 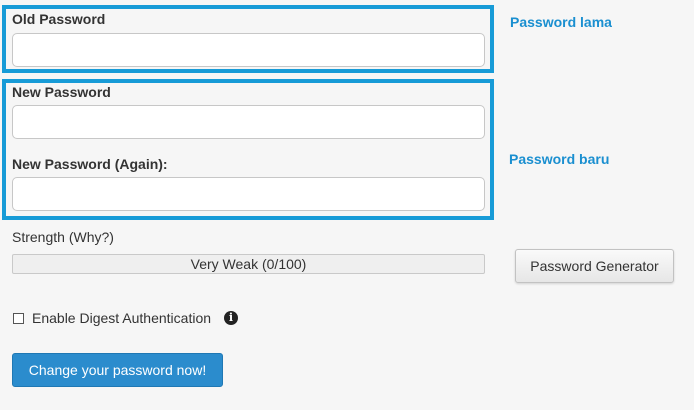 I want to click on strength-value: Very Weak (0/100), so click(x=248, y=264).